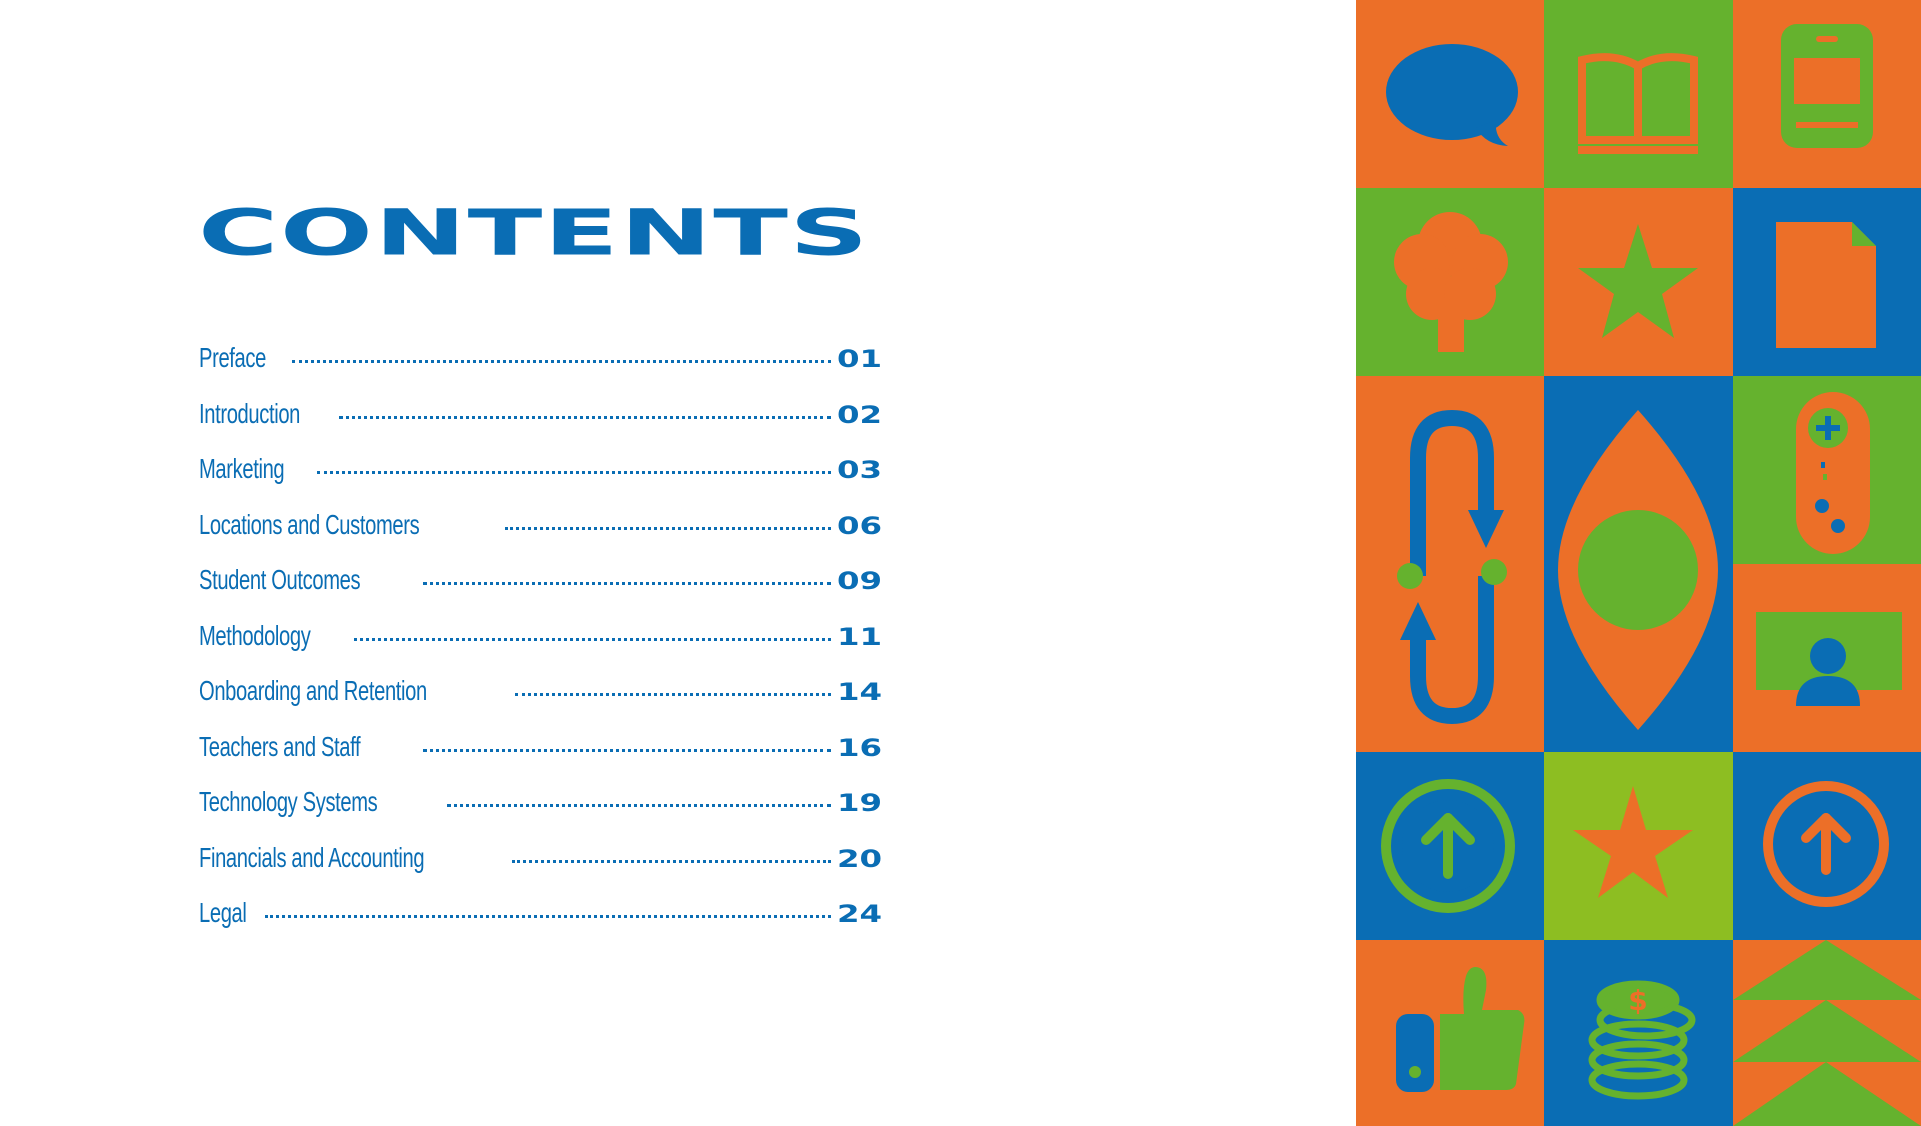 This screenshot has width=1921, height=1126. What do you see at coordinates (860, 581) in the screenshot?
I see `toc-page-number: 09` at bounding box center [860, 581].